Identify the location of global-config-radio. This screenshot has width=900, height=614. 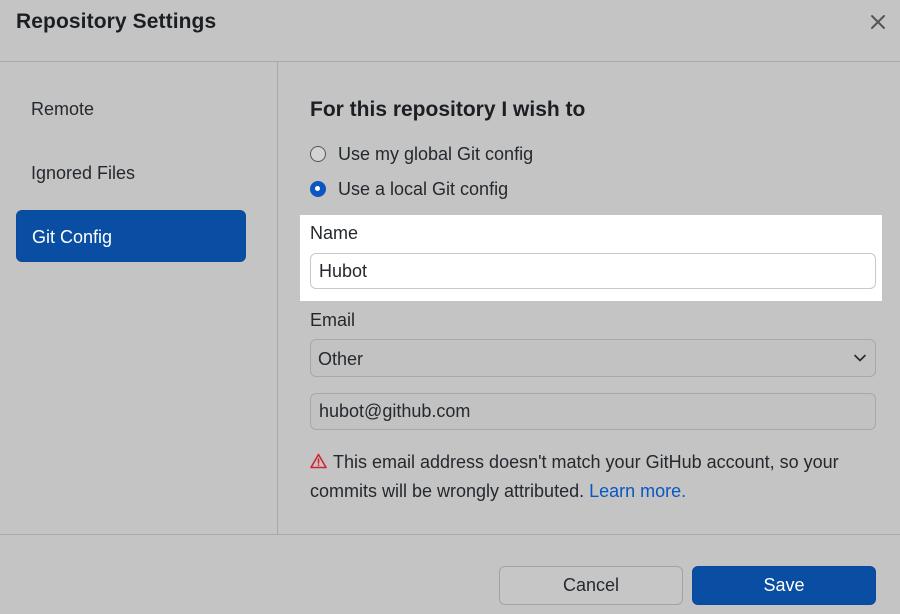
(318, 154).